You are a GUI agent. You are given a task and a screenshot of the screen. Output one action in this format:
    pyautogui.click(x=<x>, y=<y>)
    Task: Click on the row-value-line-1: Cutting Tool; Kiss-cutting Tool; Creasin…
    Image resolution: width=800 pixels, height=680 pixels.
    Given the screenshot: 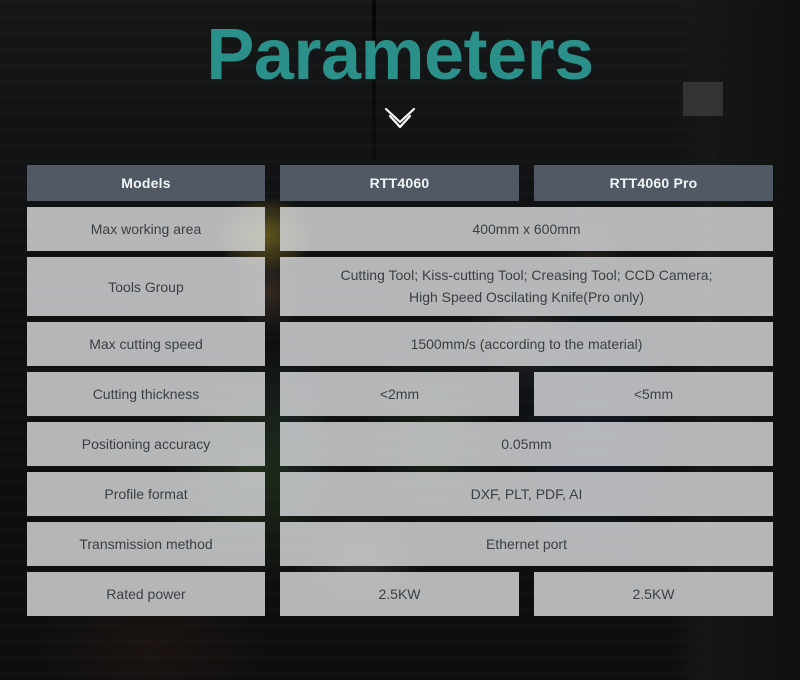 What is the action you would take?
    pyautogui.click(x=526, y=274)
    